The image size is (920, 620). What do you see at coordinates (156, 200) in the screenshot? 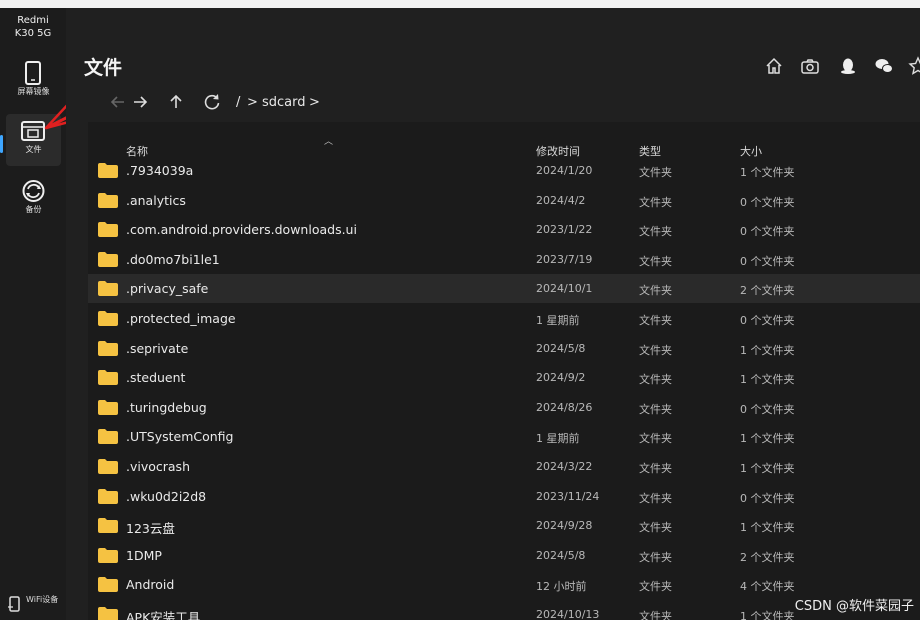
I see `file-name: .analytics` at bounding box center [156, 200].